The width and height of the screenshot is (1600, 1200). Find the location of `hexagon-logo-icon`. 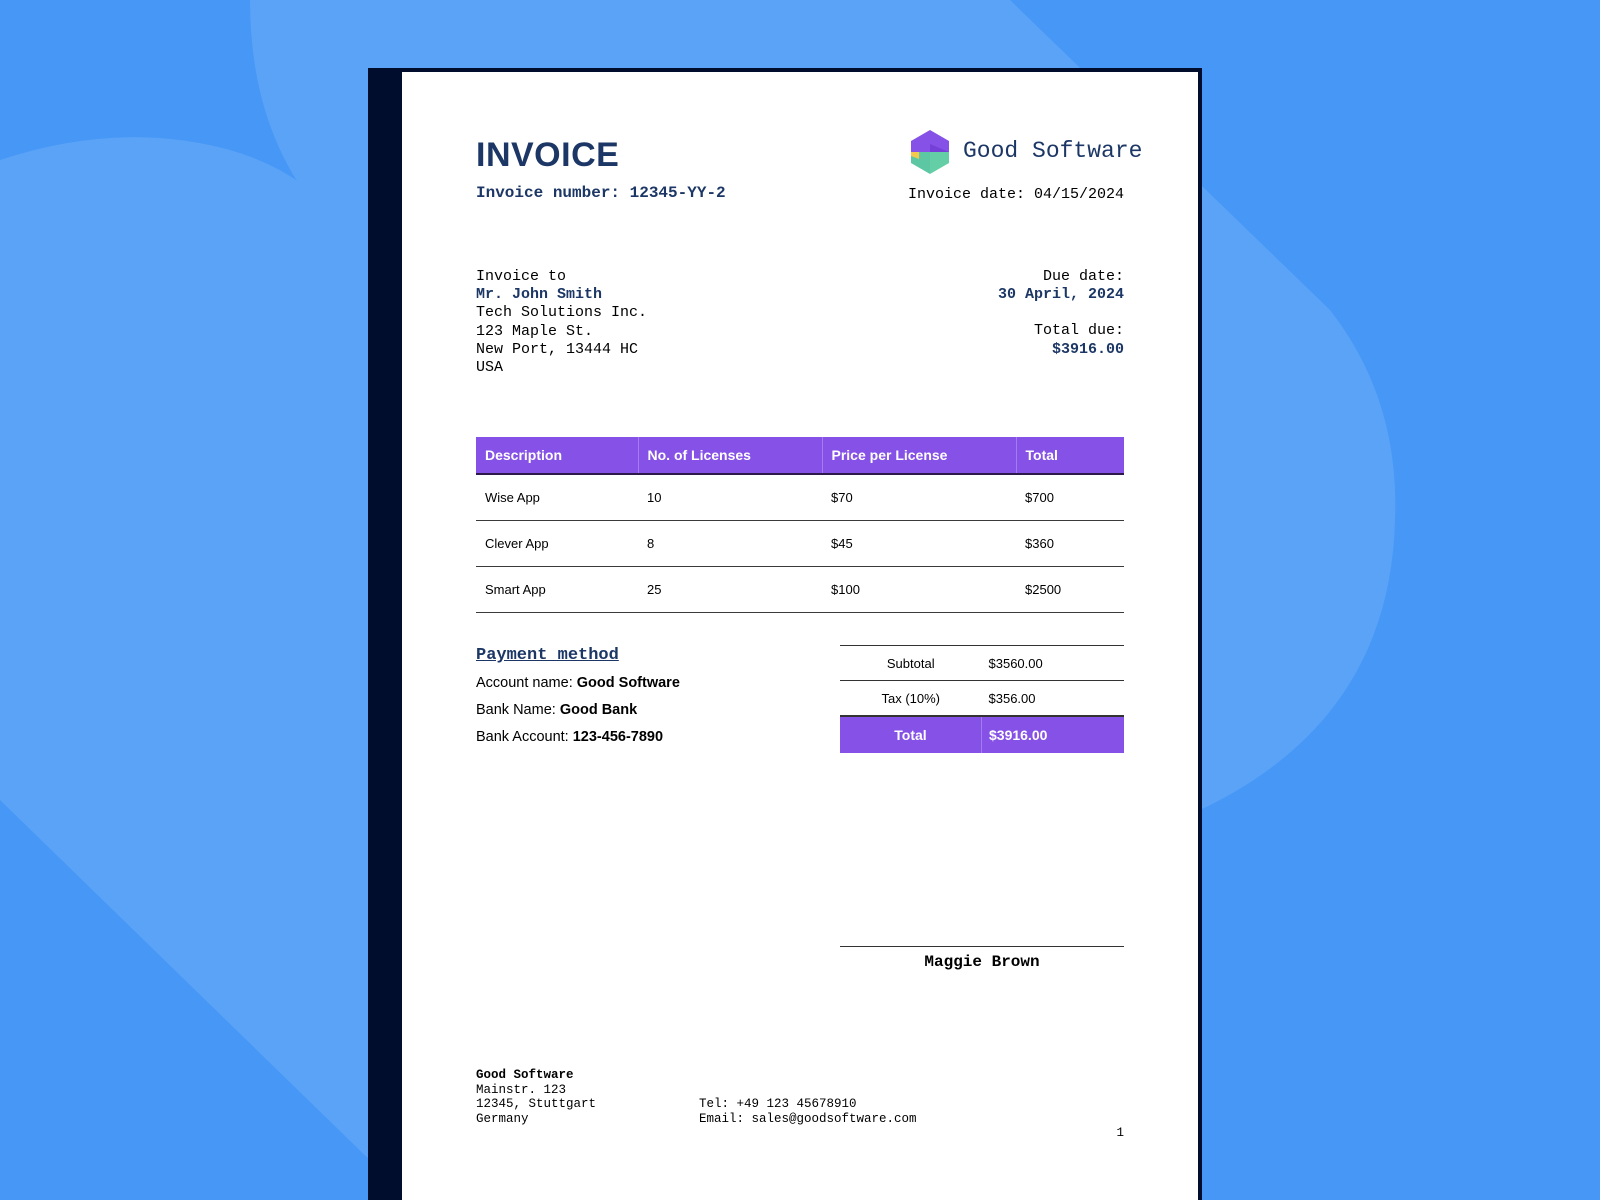

hexagon-logo-icon is located at coordinates (930, 152).